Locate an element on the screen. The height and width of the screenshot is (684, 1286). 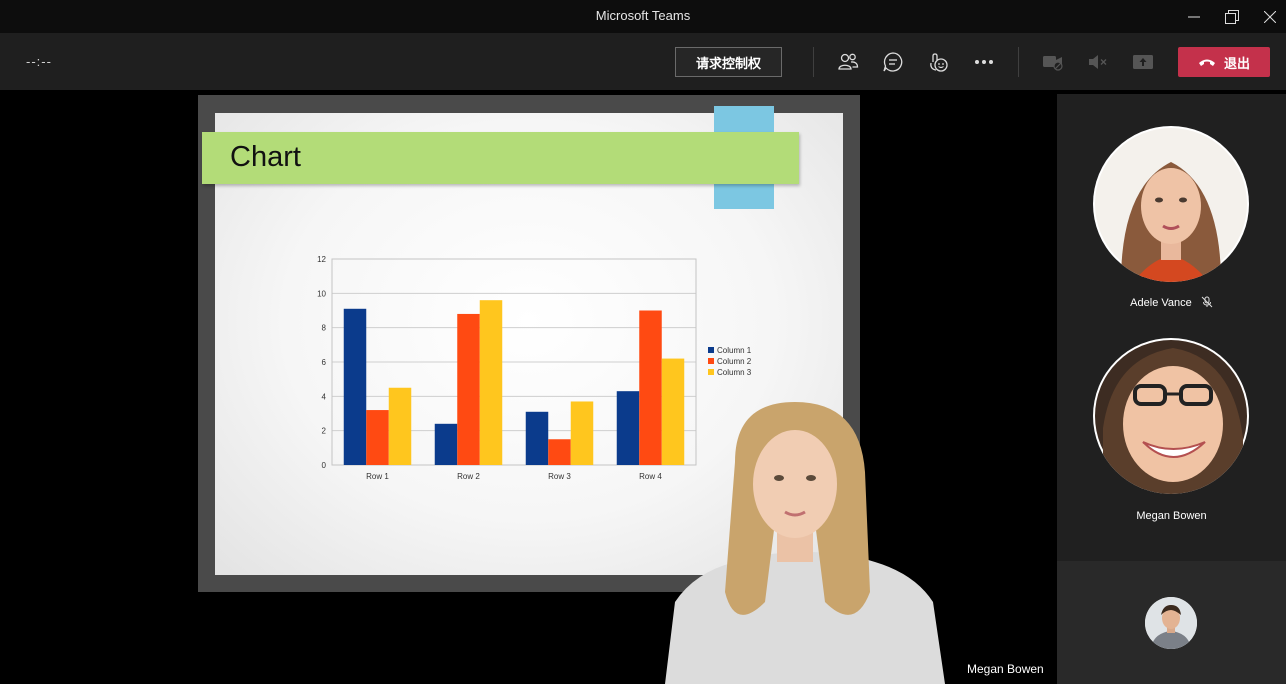
stage-presenter-name: Megan Bowen is located at coordinates (1005, 669).